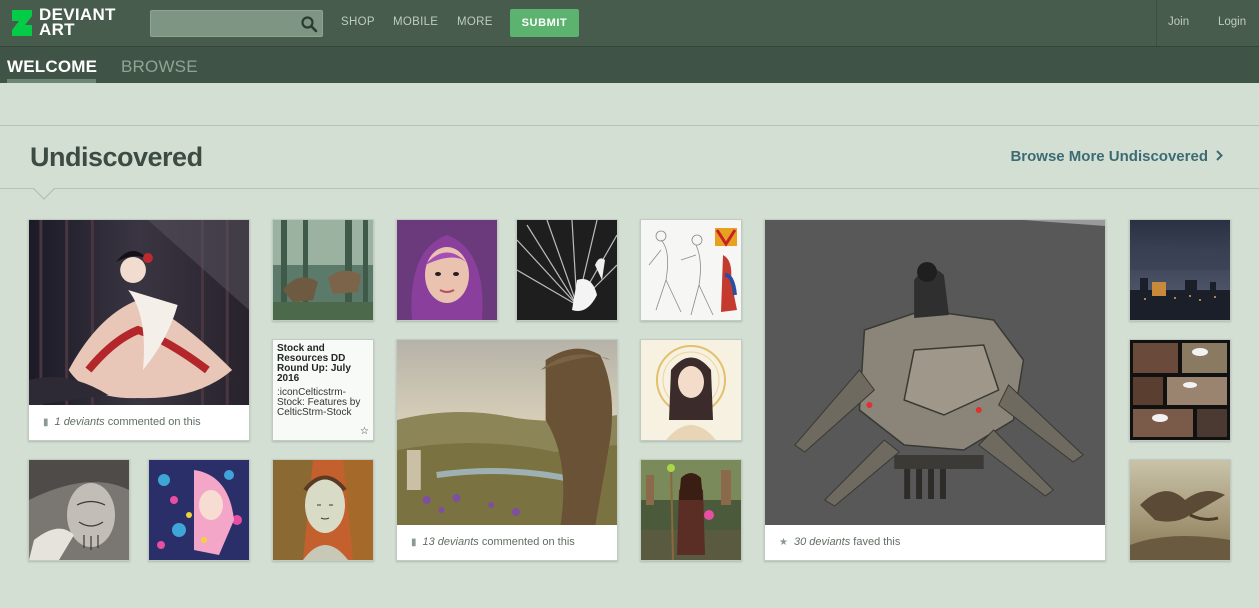 This screenshot has width=1259, height=608. Describe the element at coordinates (358, 22) in the screenshot. I see `nav-shop: SHOP` at that location.